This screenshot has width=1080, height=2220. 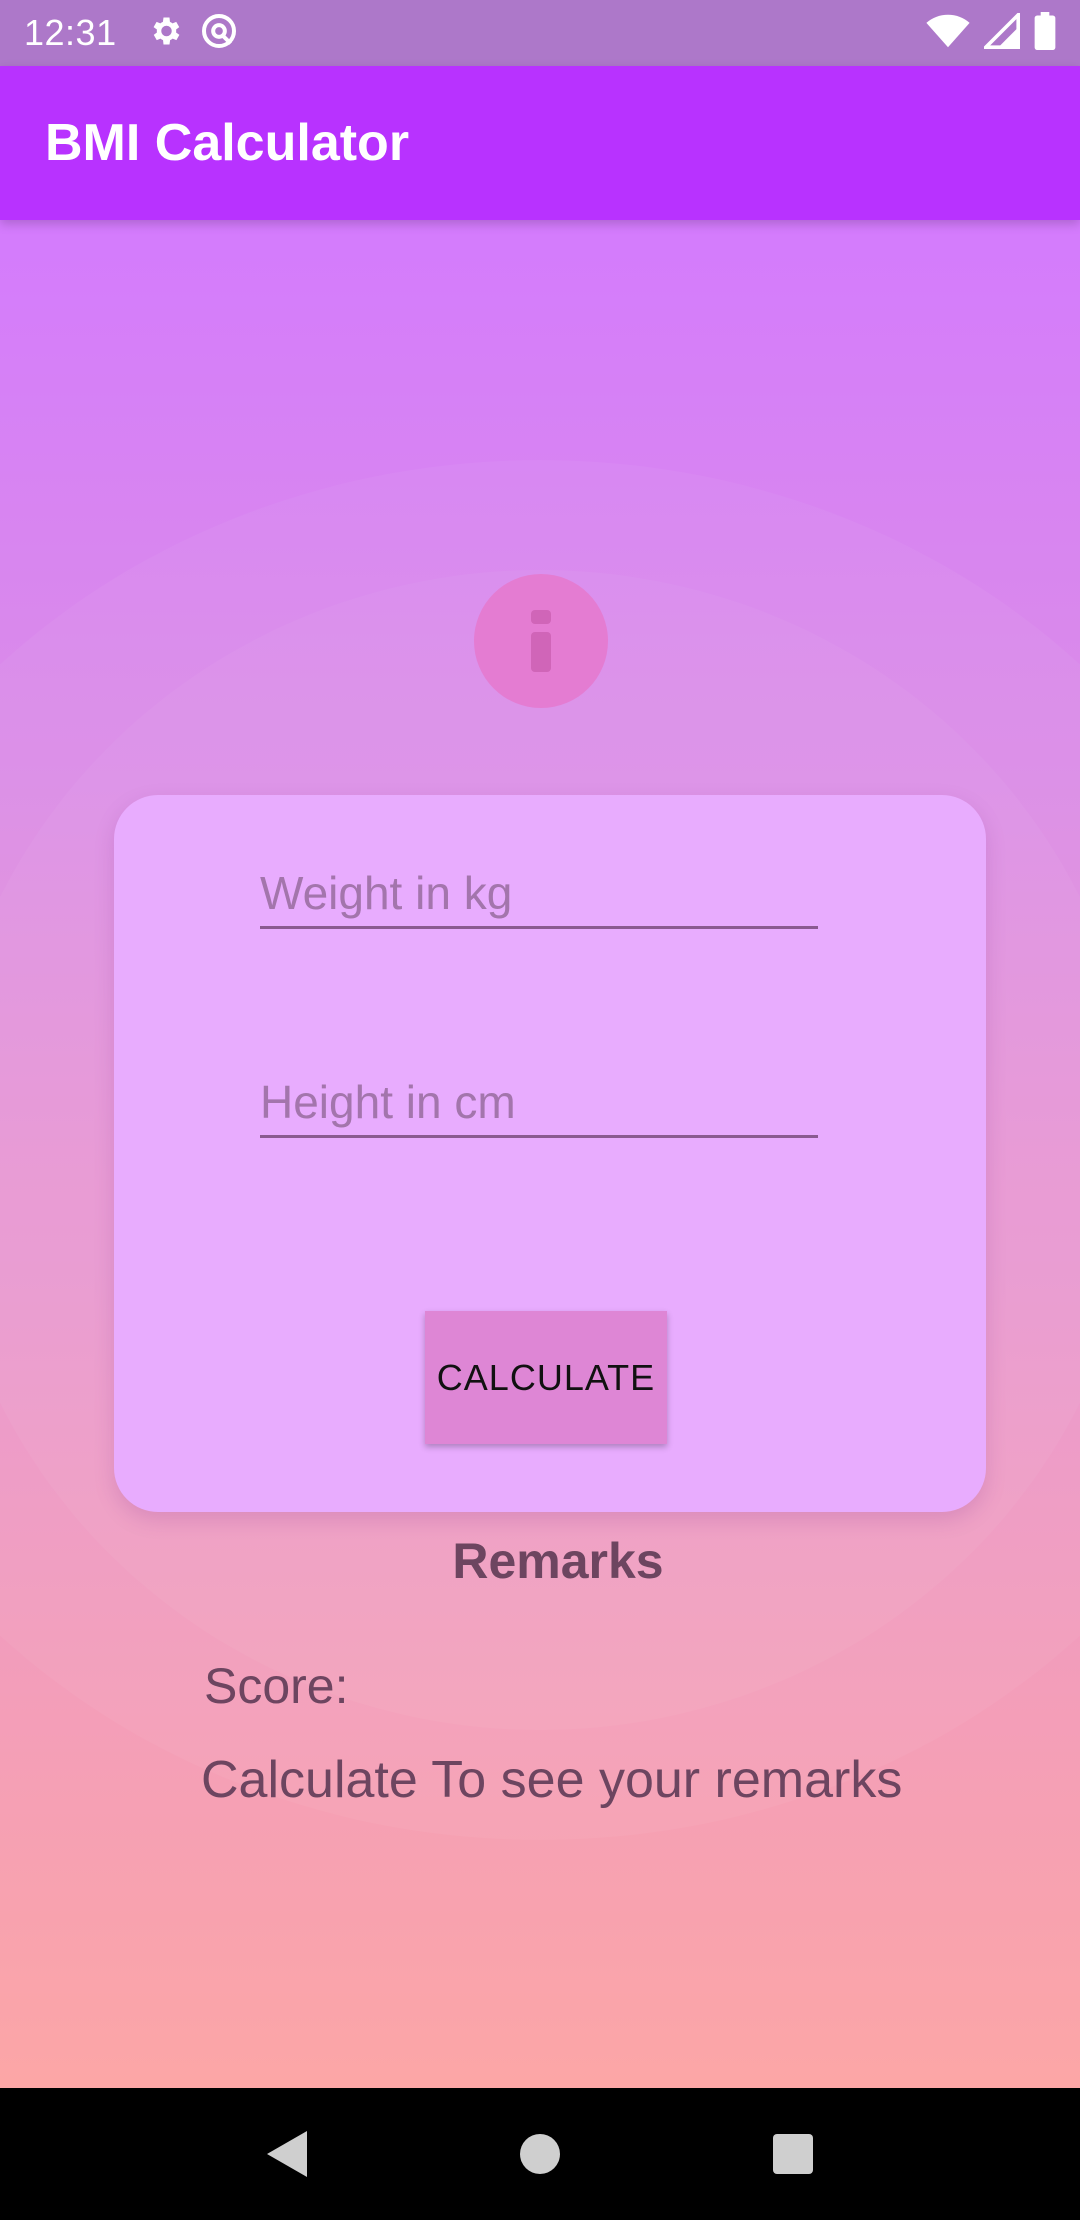 What do you see at coordinates (558, 1561) in the screenshot?
I see `remarks-title: Remarks` at bounding box center [558, 1561].